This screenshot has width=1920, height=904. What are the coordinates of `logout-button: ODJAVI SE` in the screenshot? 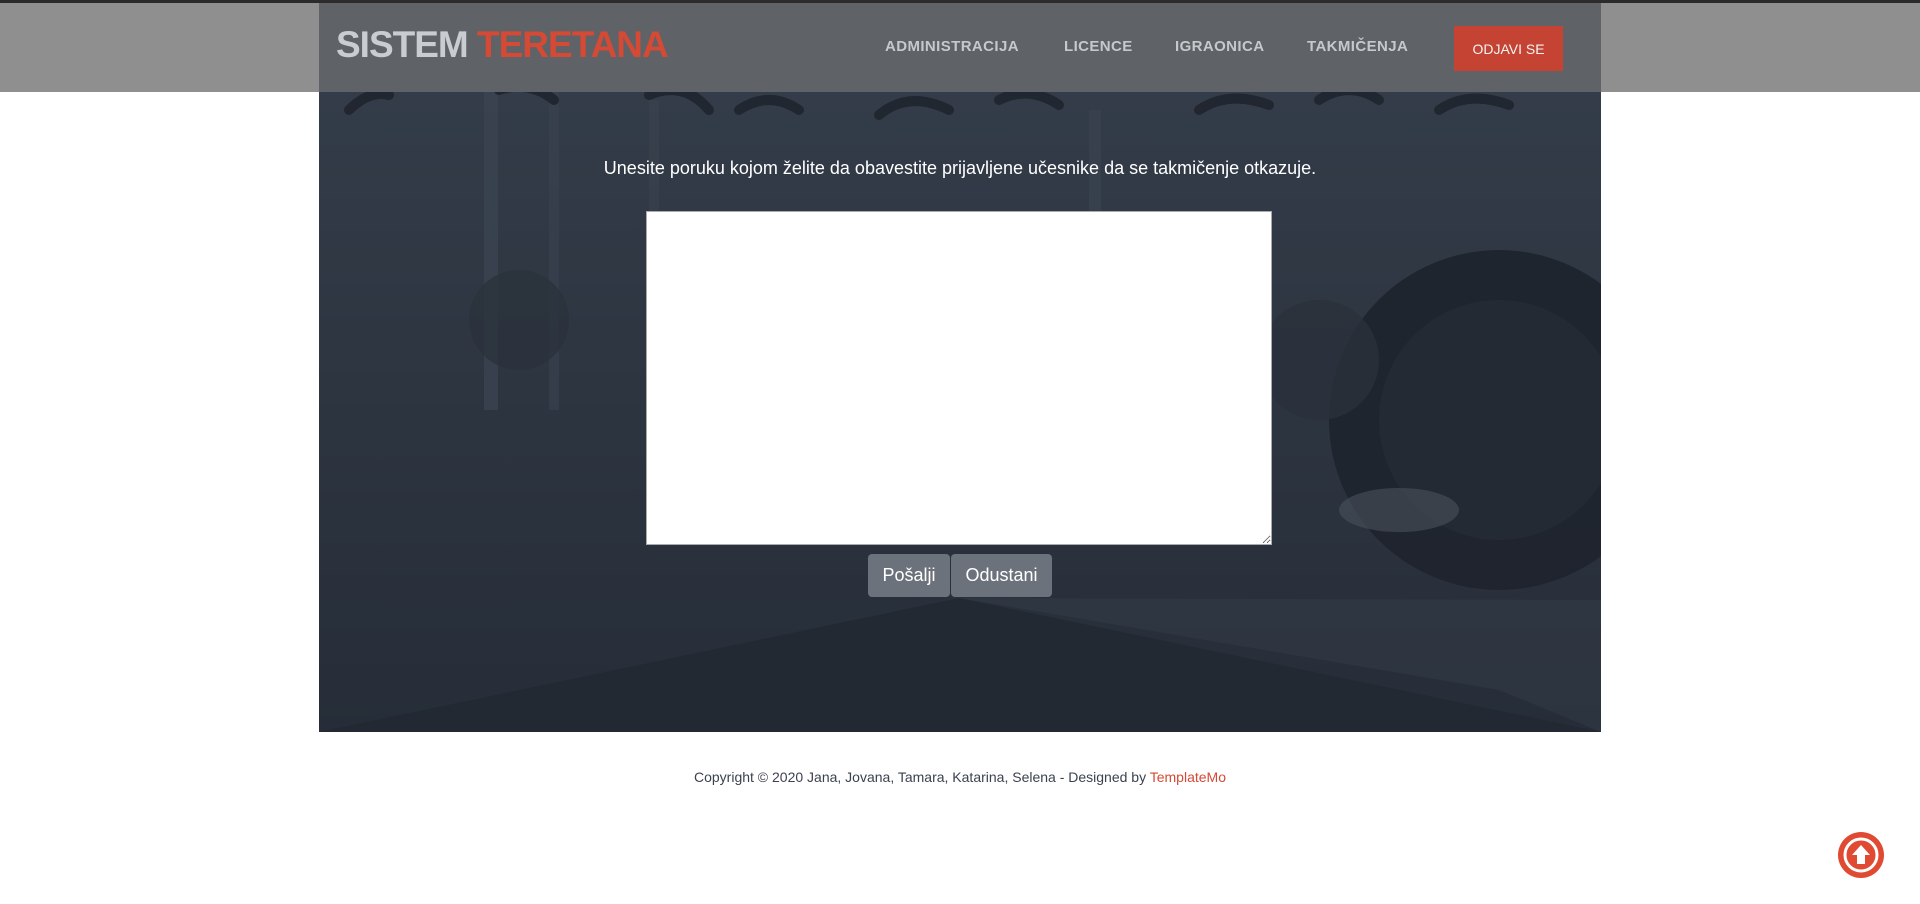 It's located at (1508, 48).